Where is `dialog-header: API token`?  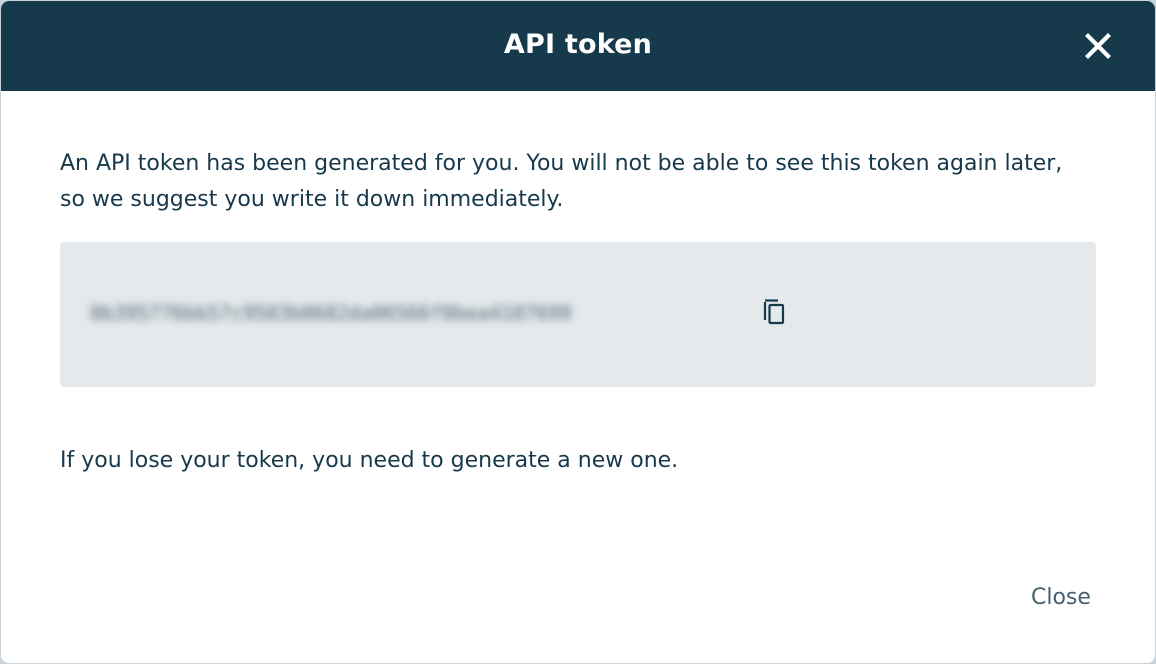
dialog-header: API token is located at coordinates (578, 46).